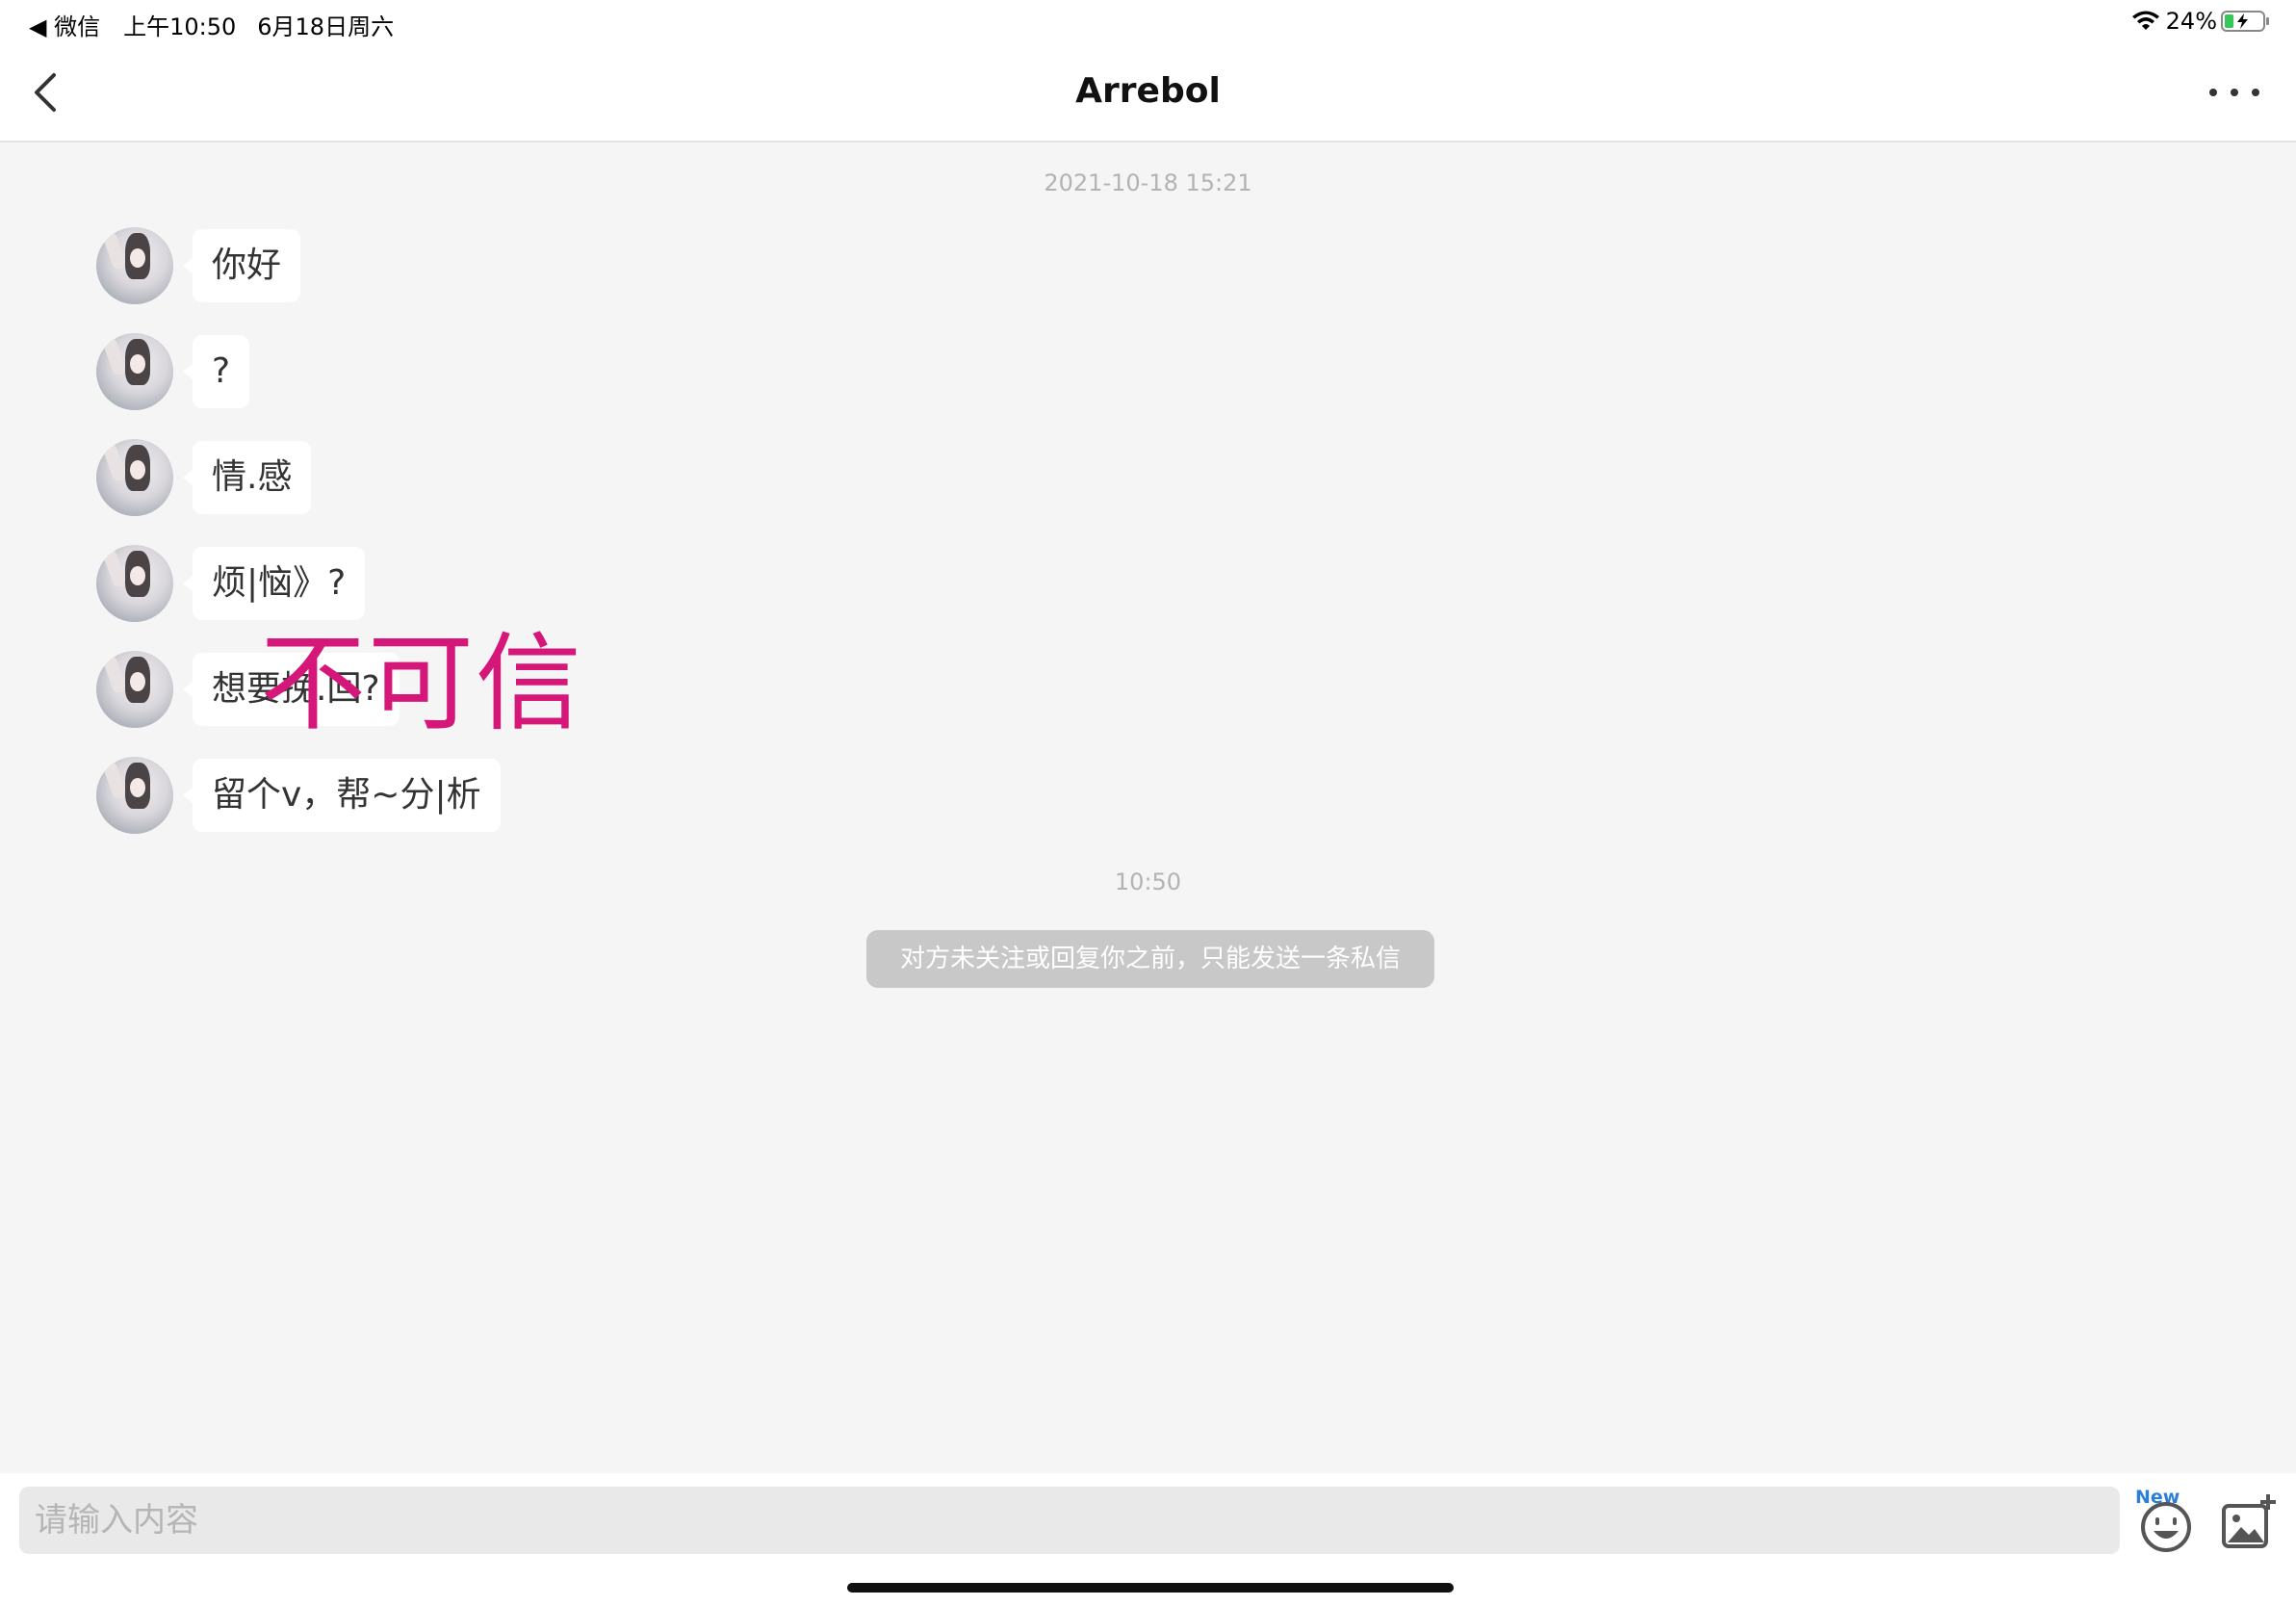 Image resolution: width=2296 pixels, height=1606 pixels. What do you see at coordinates (2245, 21) in the screenshot?
I see `battery-charging-icon` at bounding box center [2245, 21].